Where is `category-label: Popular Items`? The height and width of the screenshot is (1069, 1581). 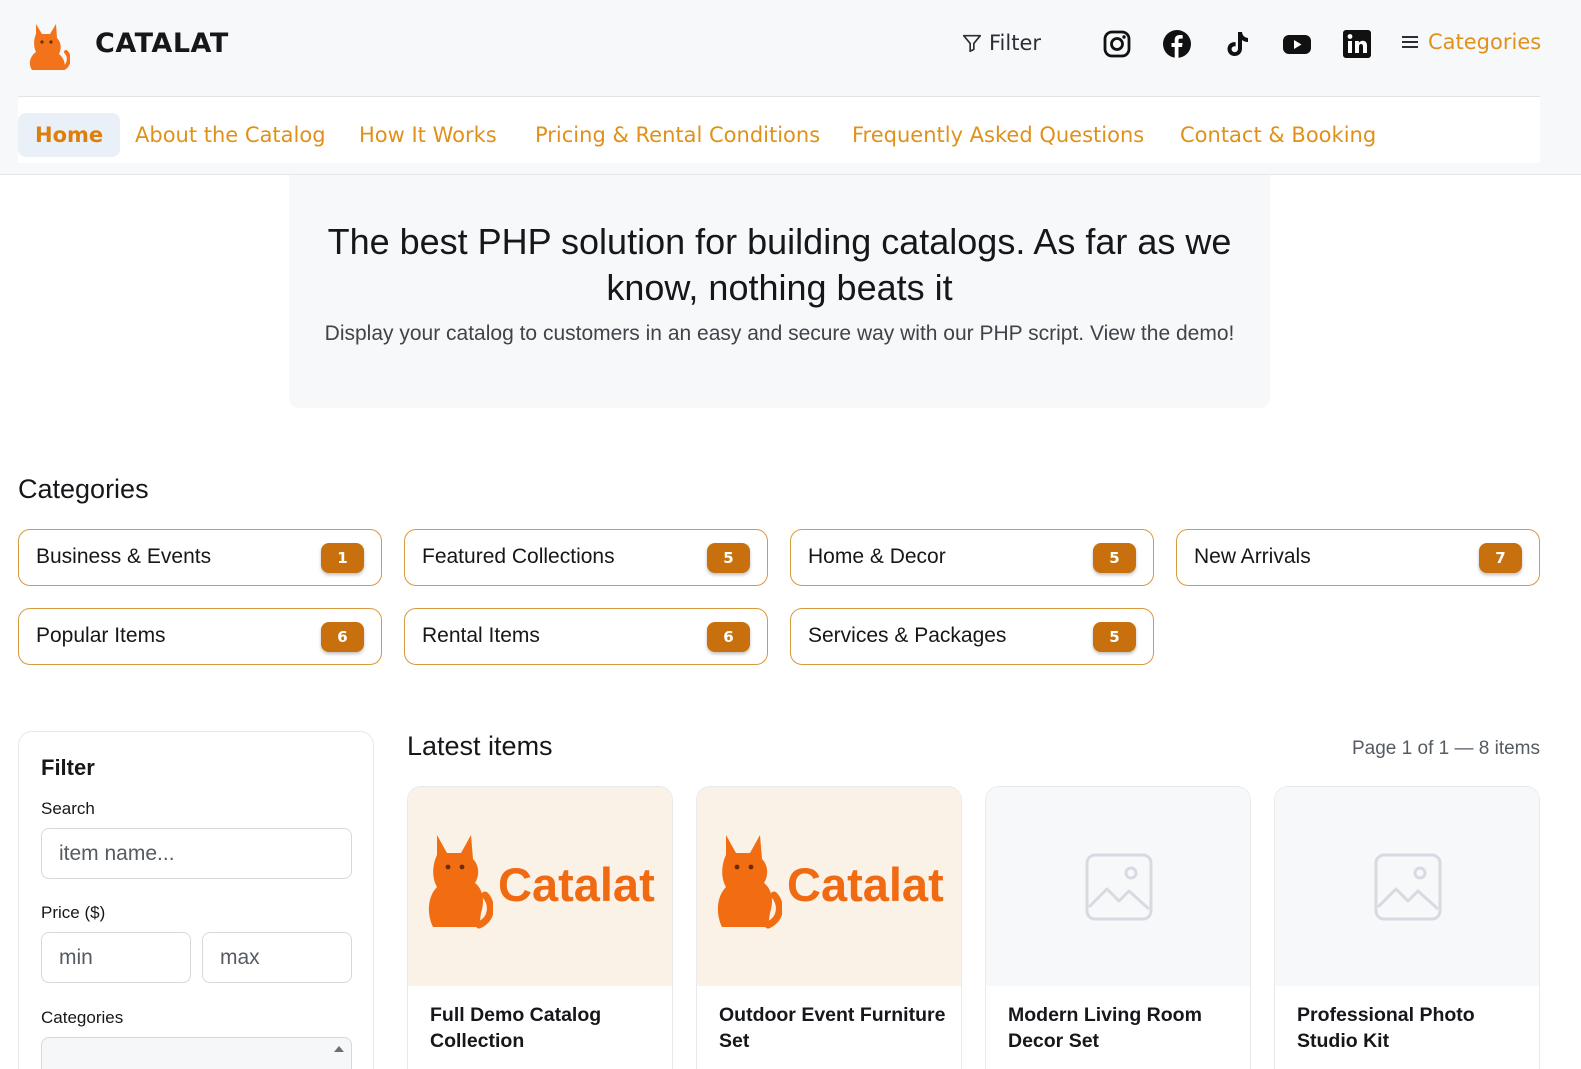 category-label: Popular Items is located at coordinates (101, 635).